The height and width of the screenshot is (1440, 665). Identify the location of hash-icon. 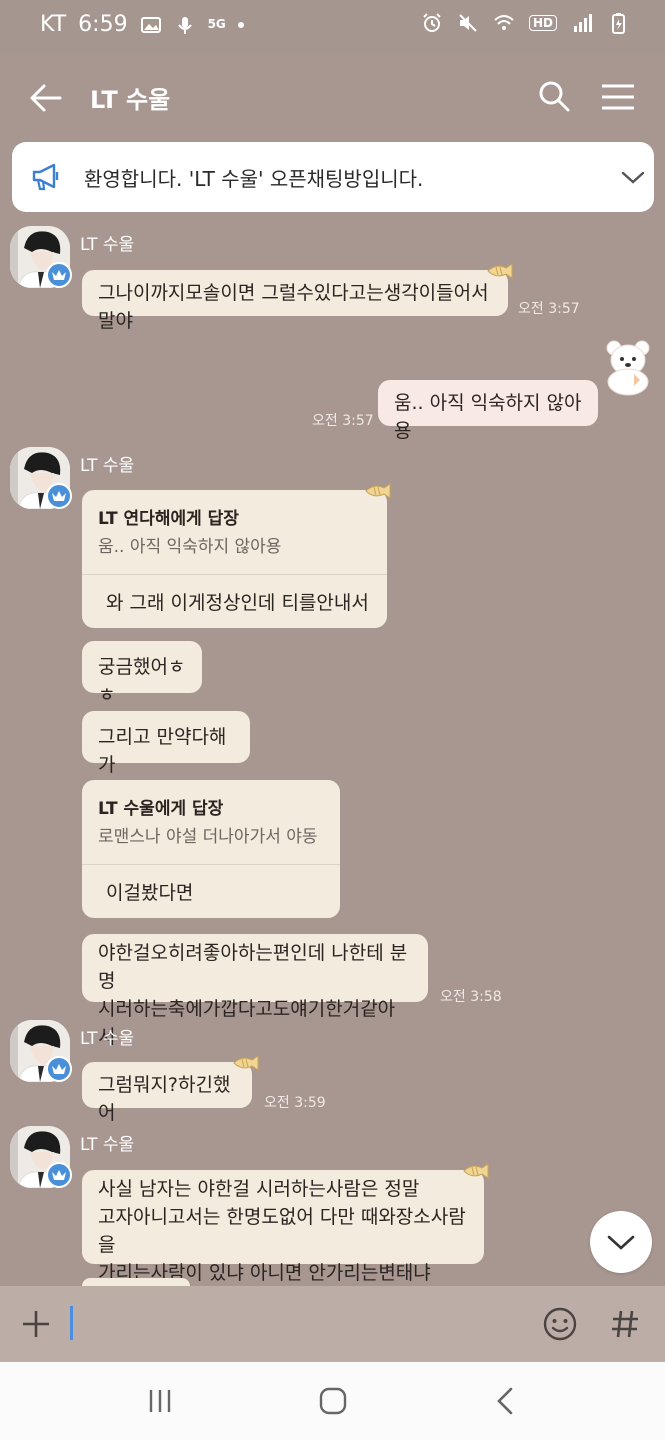
(625, 1324).